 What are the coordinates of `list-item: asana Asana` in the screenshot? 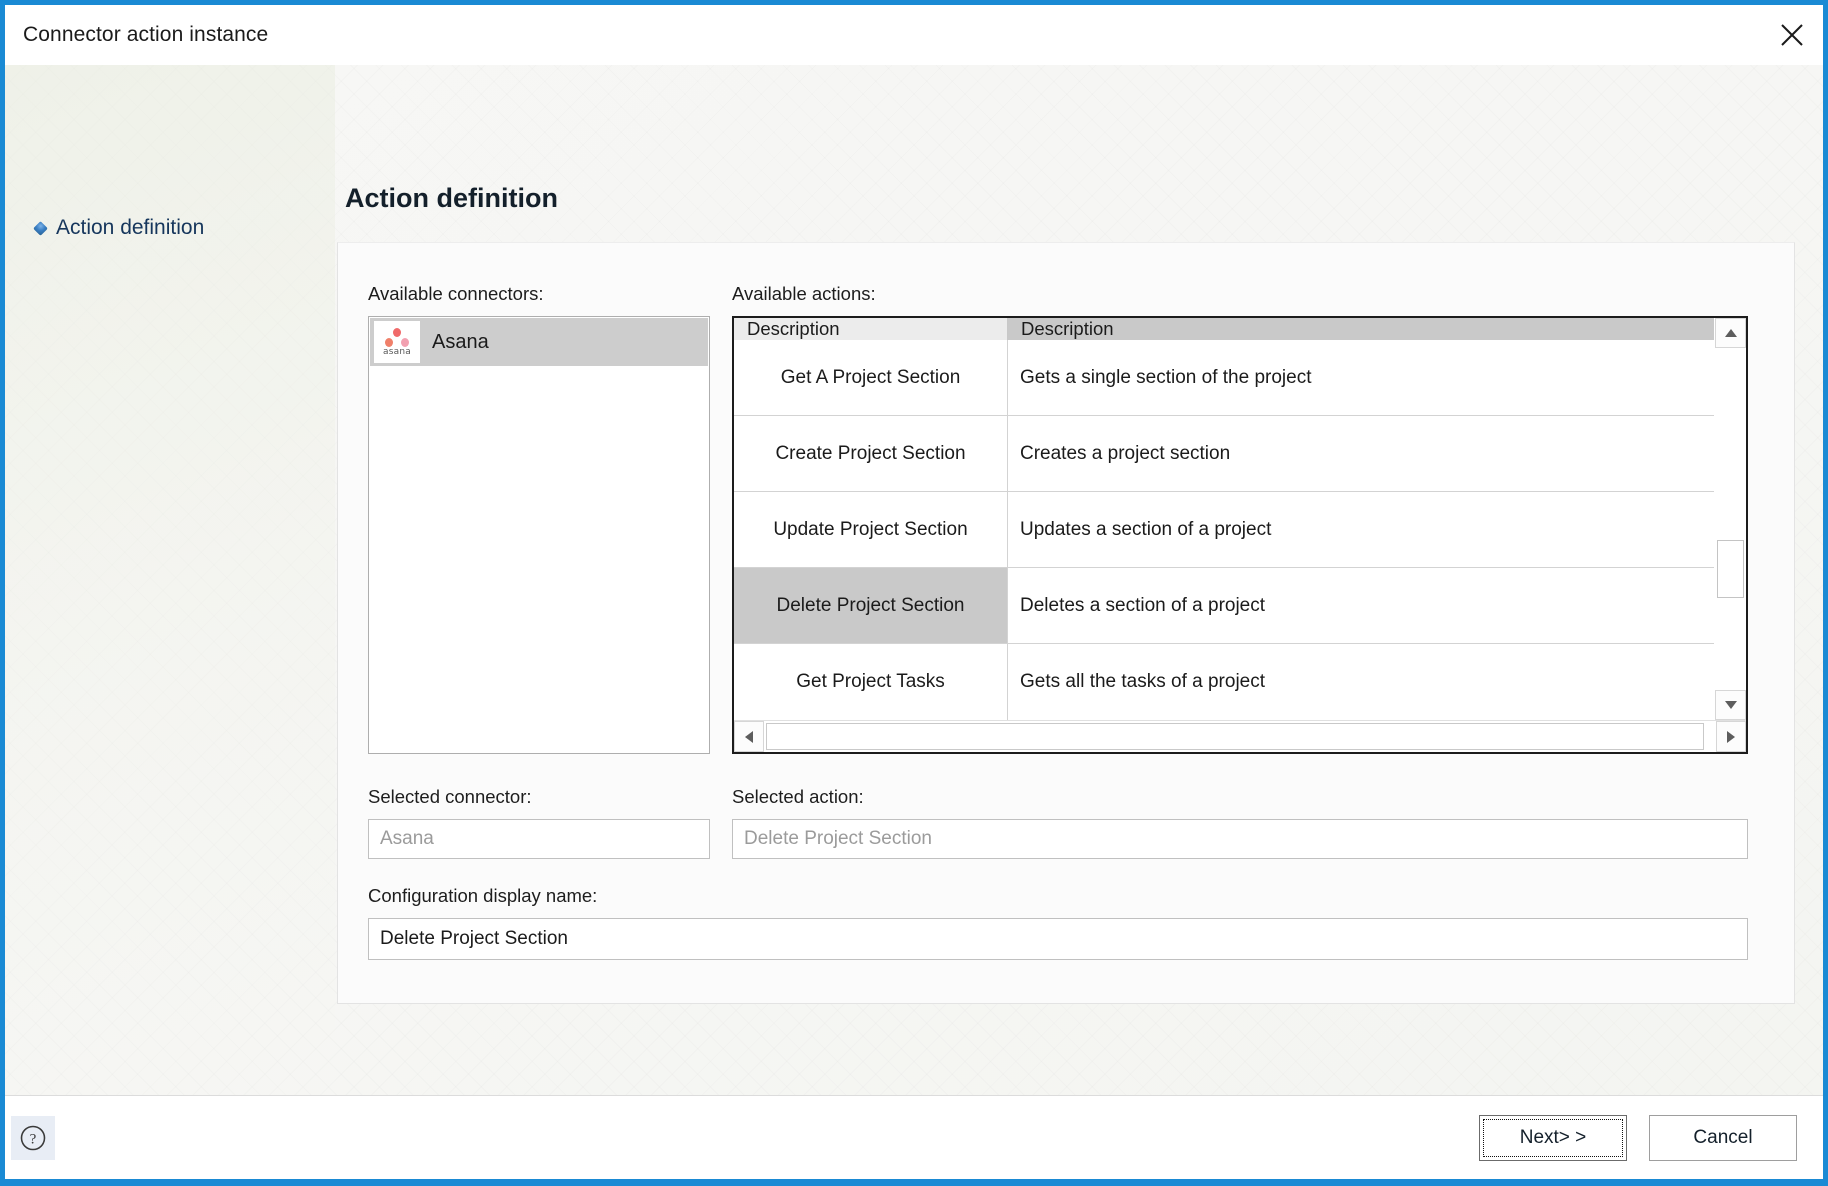 It's located at (539, 342).